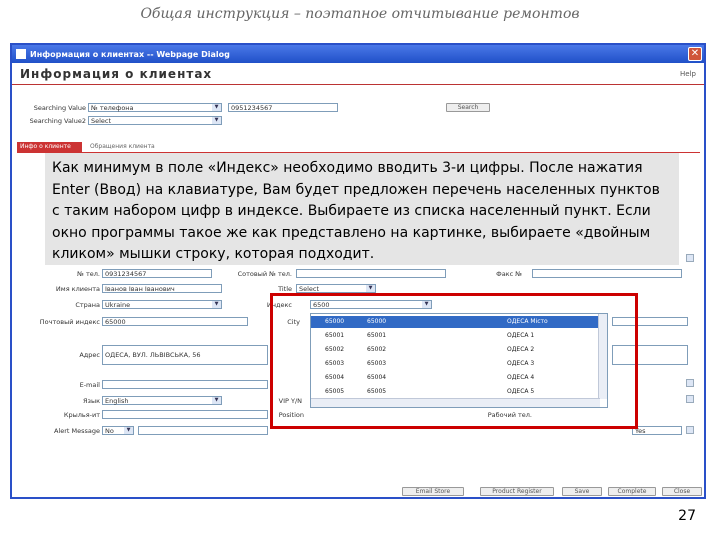  What do you see at coordinates (101, 121) in the screenshot?
I see `search-select-2-value: Select` at bounding box center [101, 121].